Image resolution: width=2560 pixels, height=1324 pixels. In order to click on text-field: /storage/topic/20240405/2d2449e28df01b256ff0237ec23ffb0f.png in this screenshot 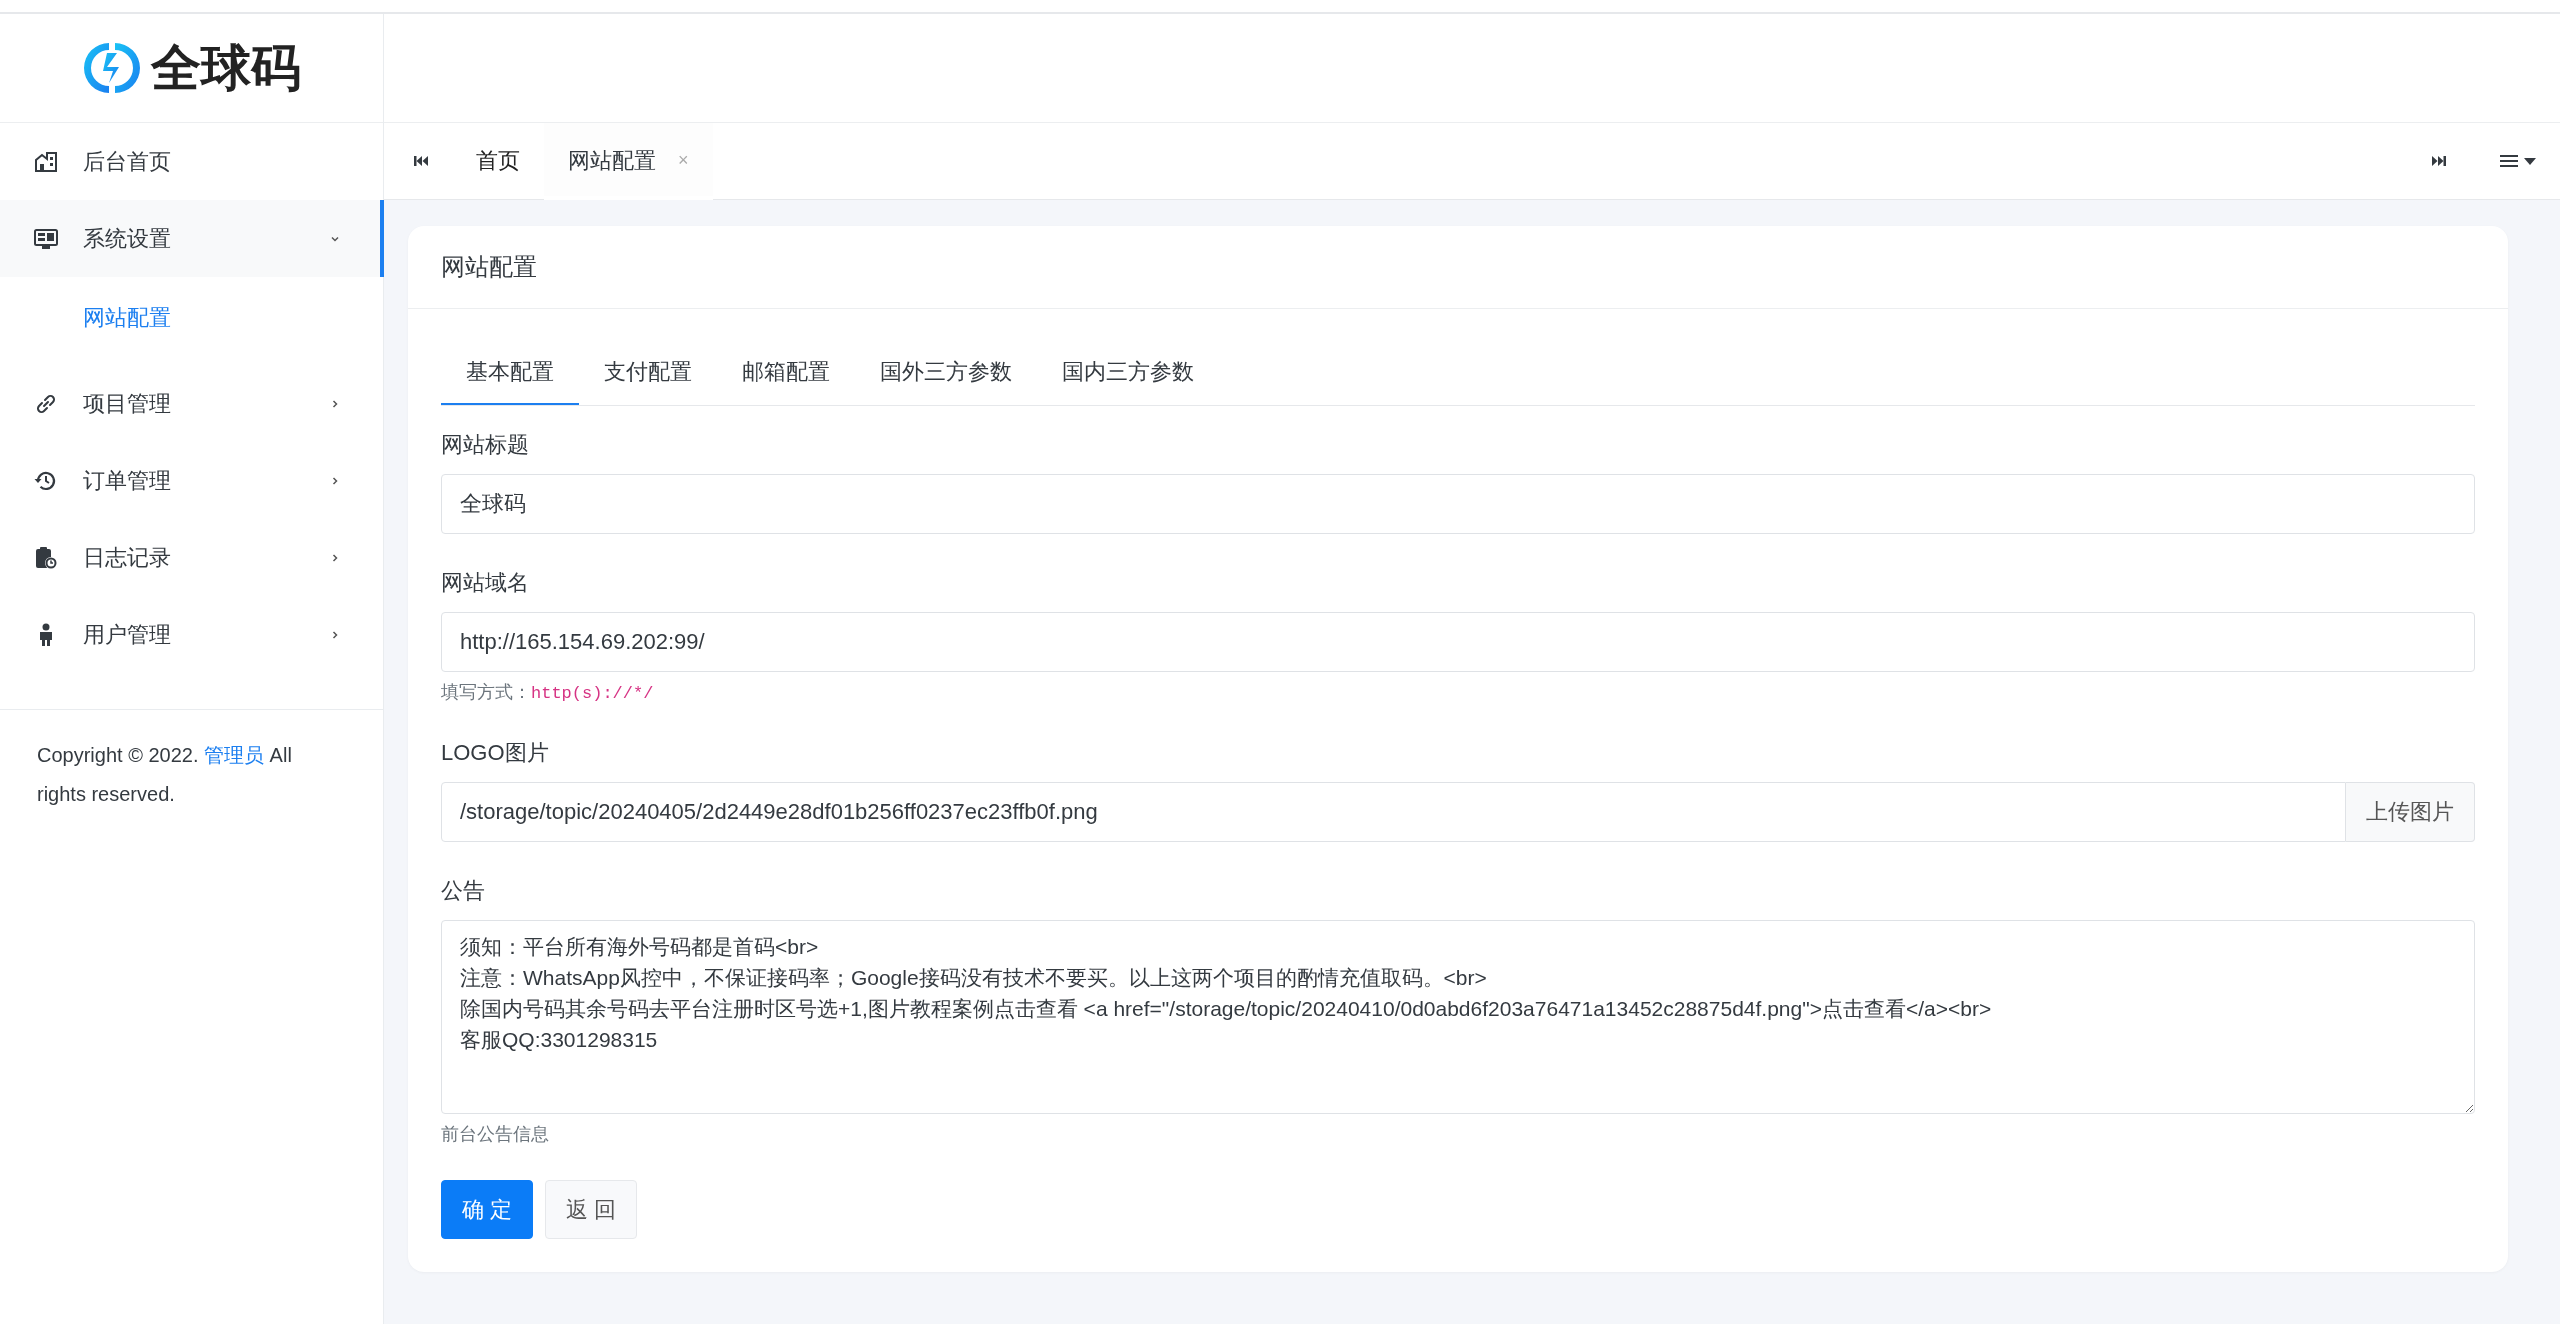, I will do `click(1393, 812)`.